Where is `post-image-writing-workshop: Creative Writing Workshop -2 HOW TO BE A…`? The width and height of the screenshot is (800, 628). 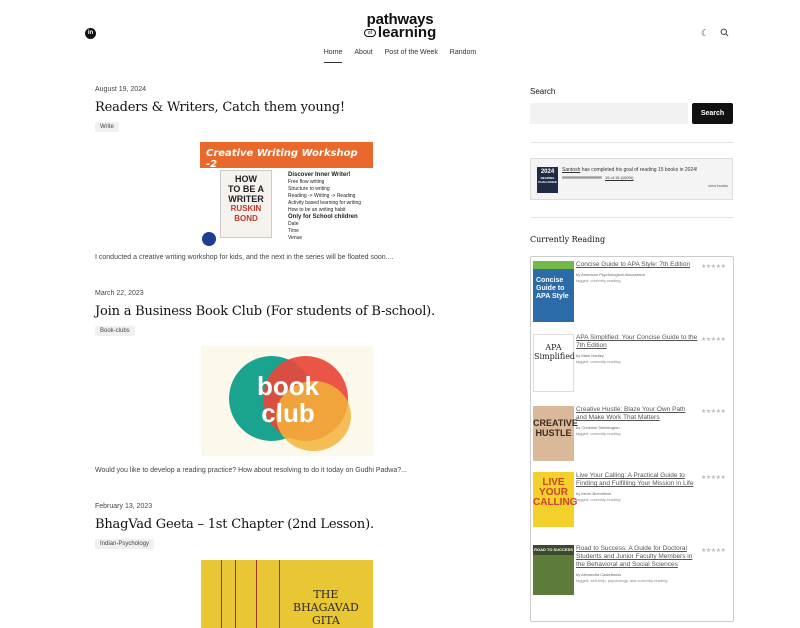
post-image-writing-workshop: Creative Writing Workshop -2 HOW TO BE A… is located at coordinates (286, 194).